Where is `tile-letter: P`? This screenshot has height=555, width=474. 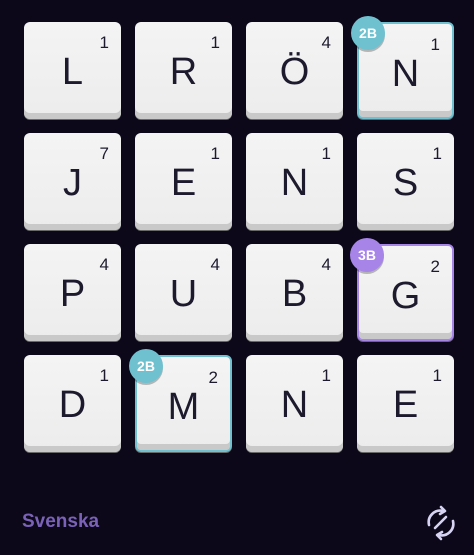 tile-letter: P is located at coordinates (72, 294).